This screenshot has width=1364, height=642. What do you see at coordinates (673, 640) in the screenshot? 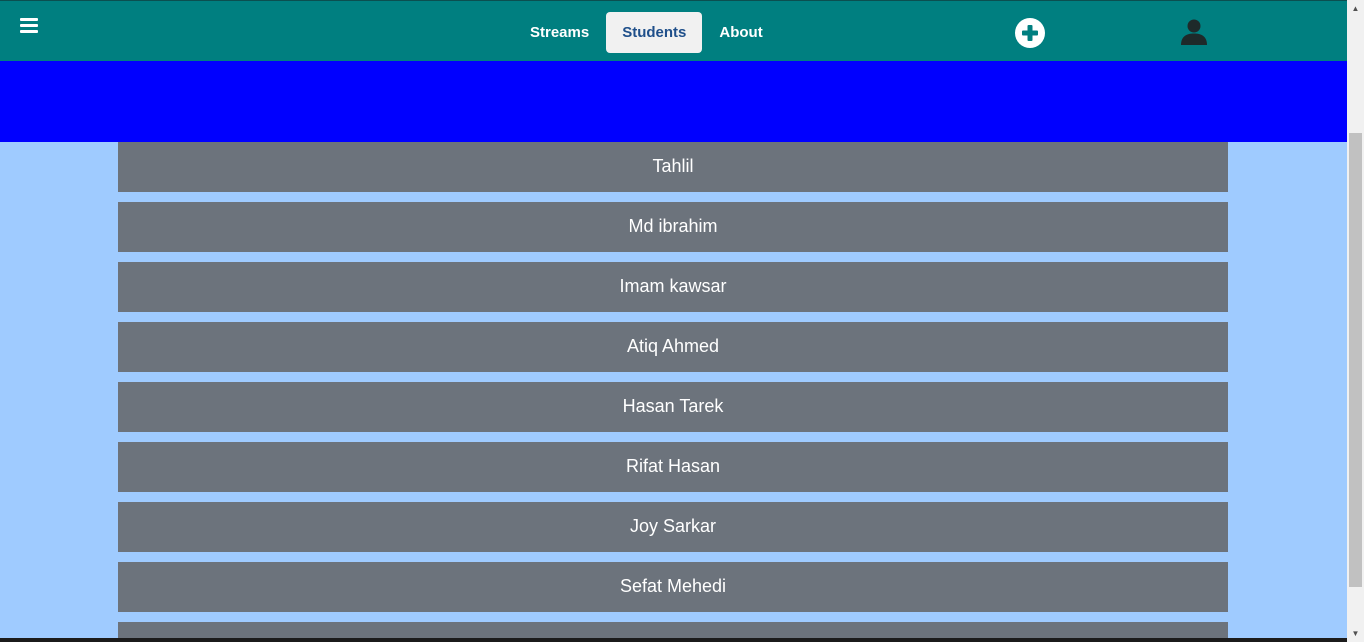
I see `window-bottom-edge` at bounding box center [673, 640].